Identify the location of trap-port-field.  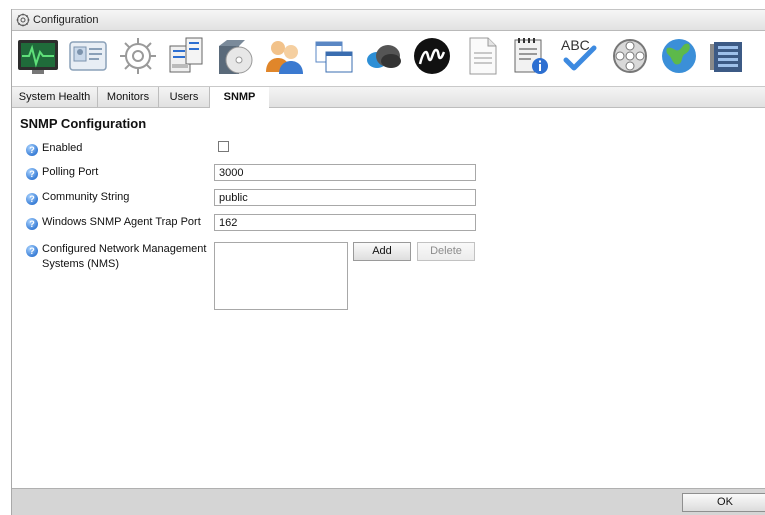
(345, 222).